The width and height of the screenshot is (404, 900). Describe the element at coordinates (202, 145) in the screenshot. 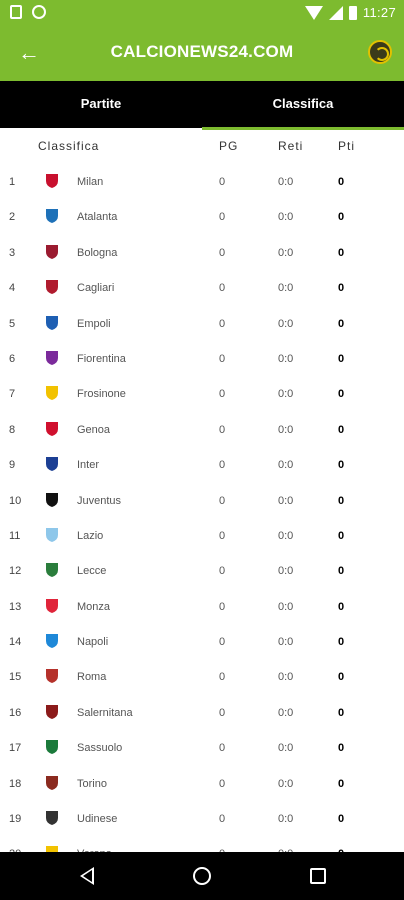

I see `standings-header: Classifica PG Reti Pti` at that location.